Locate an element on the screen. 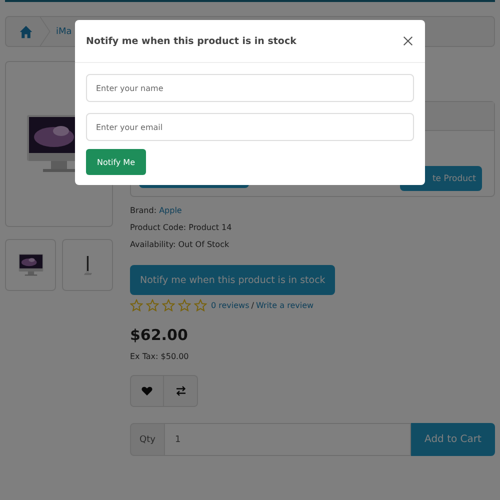 The image size is (500, 500). breadcrumb-link: iMa is located at coordinates (64, 31).